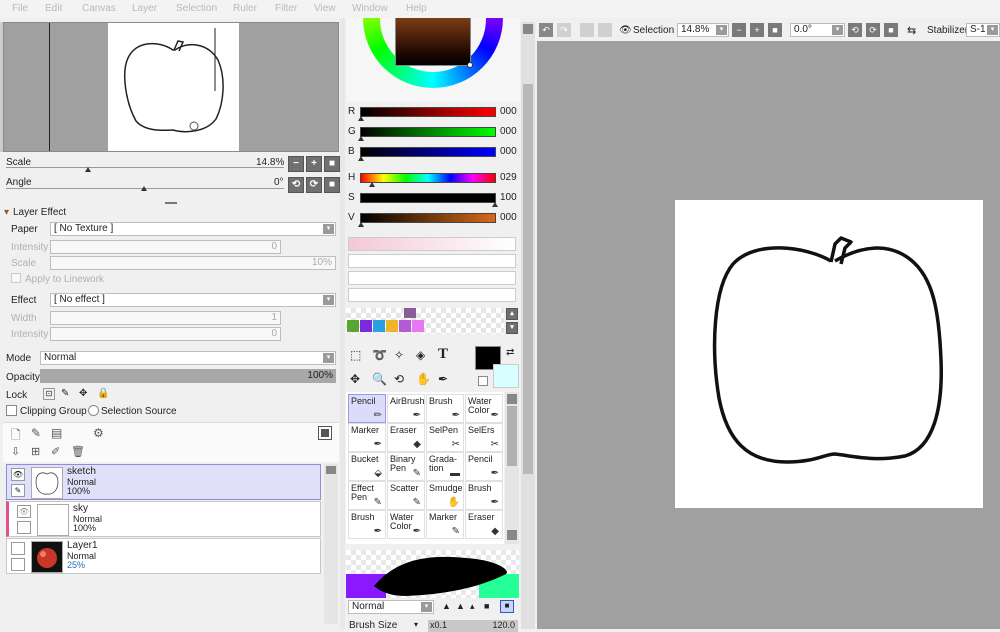  I want to click on green-bar, so click(428, 132).